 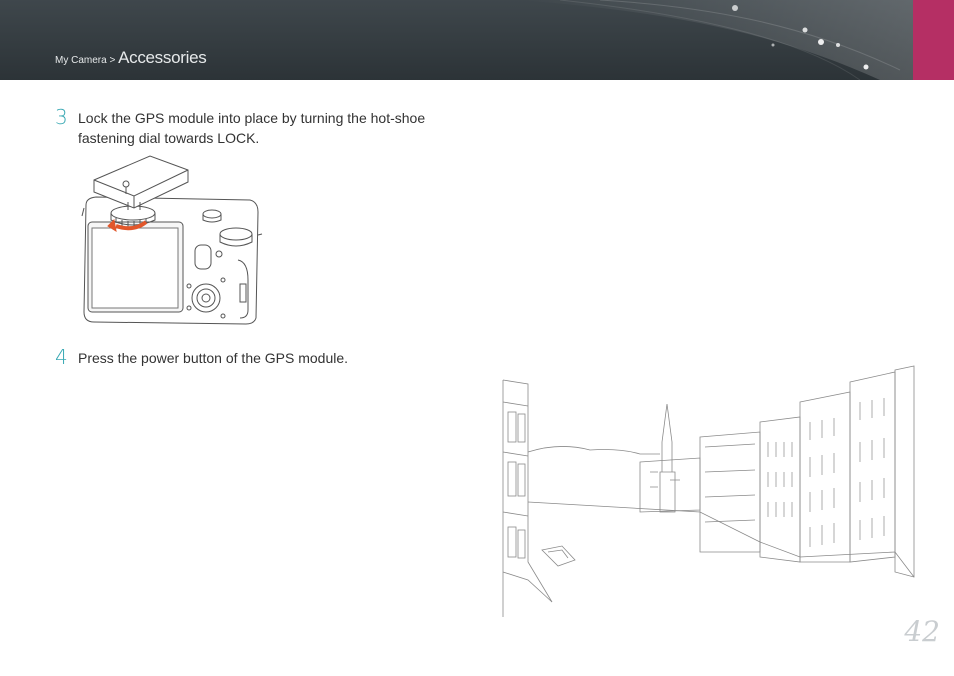 What do you see at coordinates (61, 357) in the screenshot?
I see `step-number: 4` at bounding box center [61, 357].